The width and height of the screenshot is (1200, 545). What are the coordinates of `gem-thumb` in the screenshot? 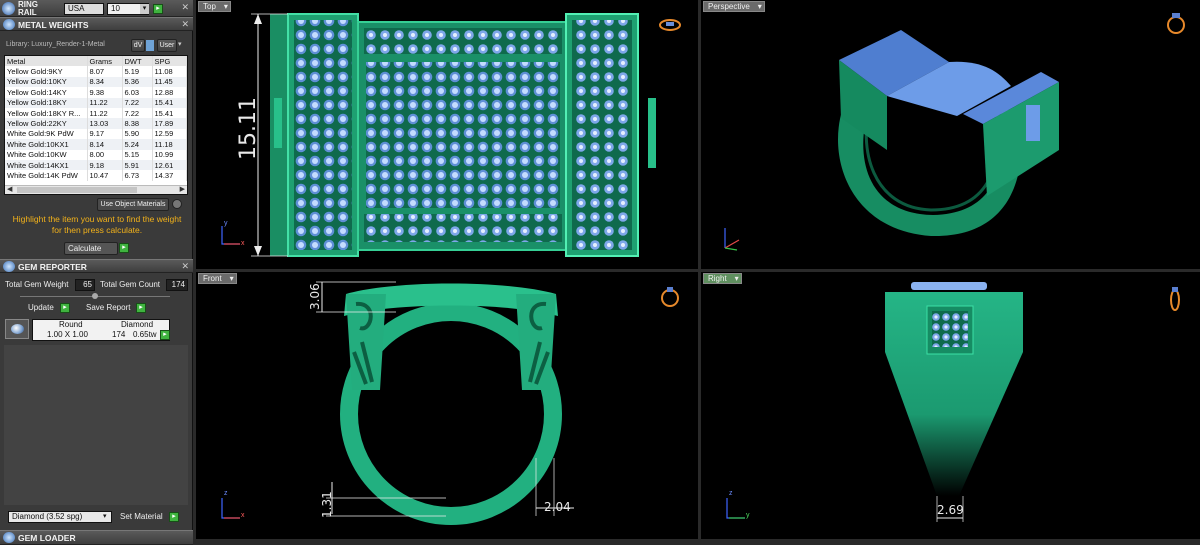 It's located at (17, 329).